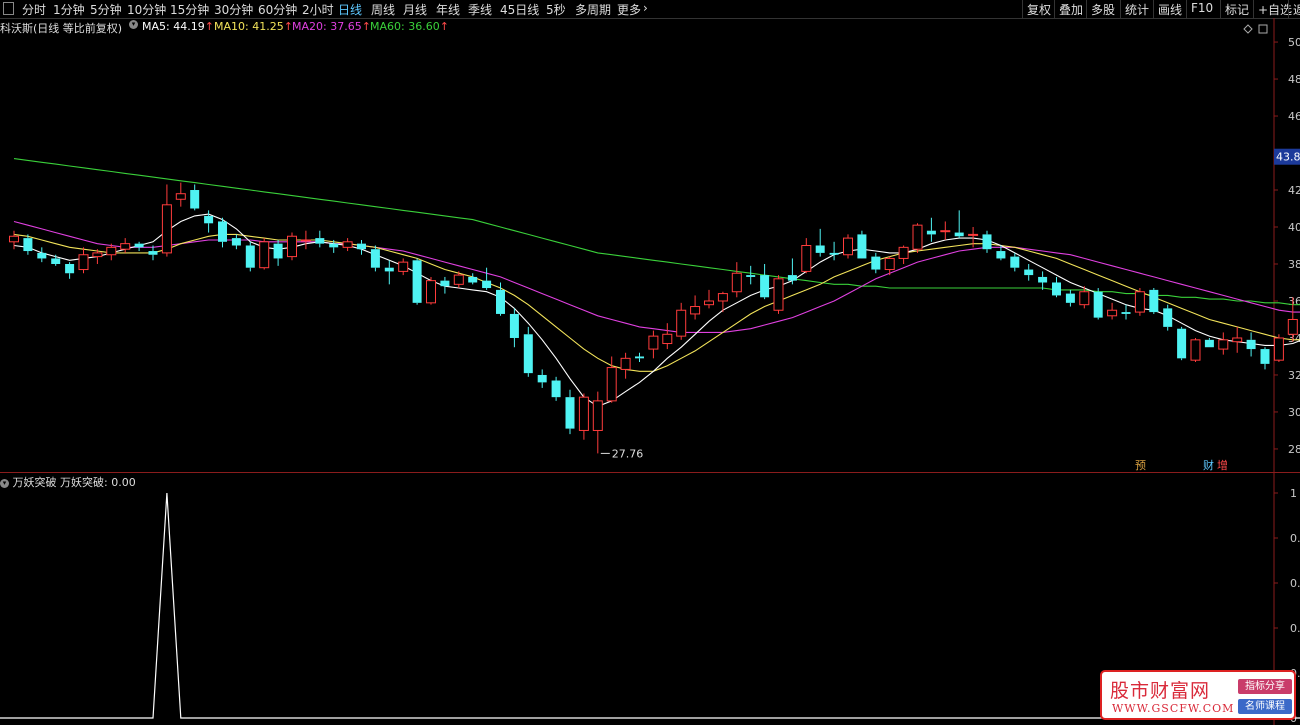 The height and width of the screenshot is (725, 1300). Describe the element at coordinates (1263, 29) in the screenshot. I see `square-icon` at that location.